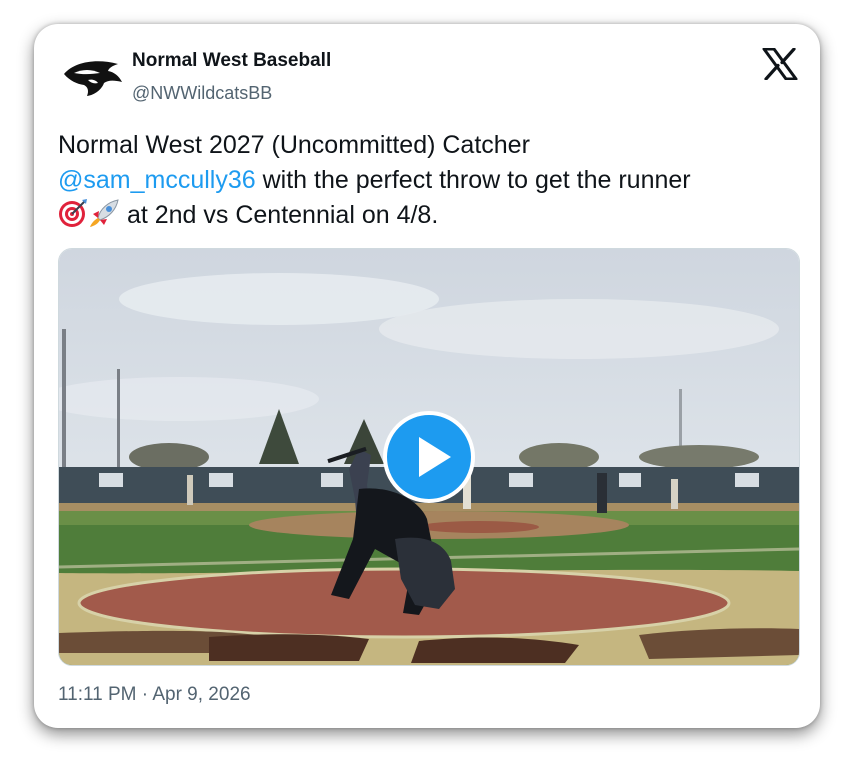  I want to click on wildcat-logo-icon, so click(93, 77).